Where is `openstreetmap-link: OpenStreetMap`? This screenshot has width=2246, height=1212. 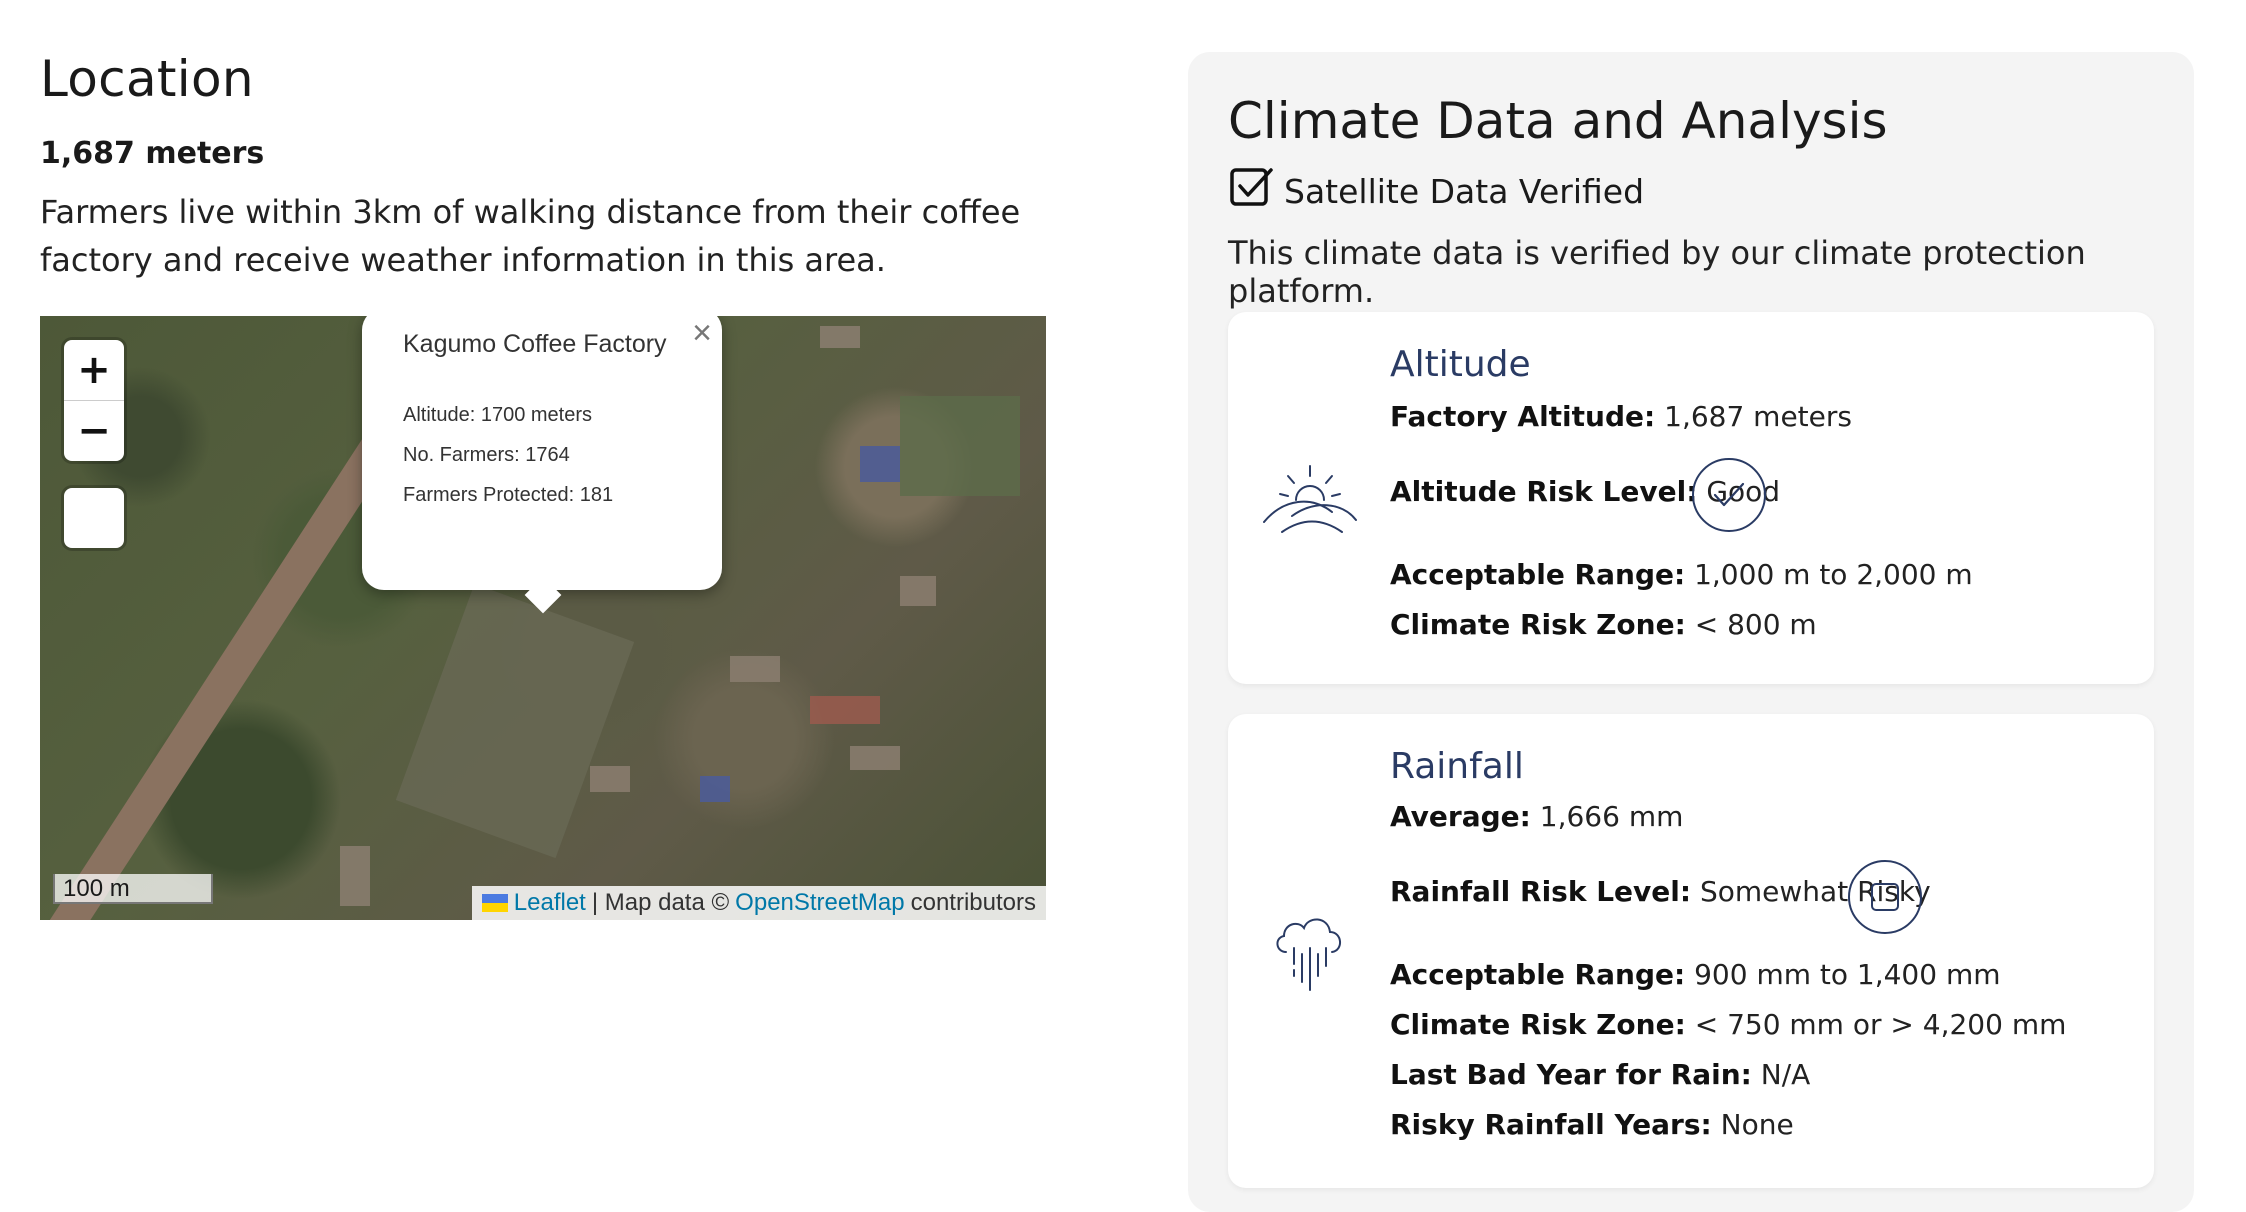
openstreetmap-link: OpenStreetMap is located at coordinates (819, 903).